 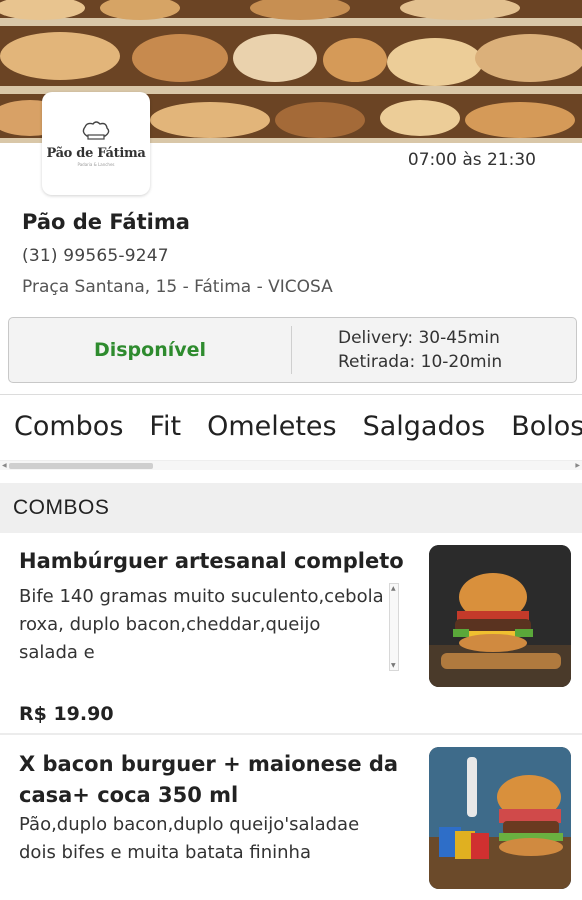 What do you see at coordinates (500, 616) in the screenshot?
I see `burger-photo` at bounding box center [500, 616].